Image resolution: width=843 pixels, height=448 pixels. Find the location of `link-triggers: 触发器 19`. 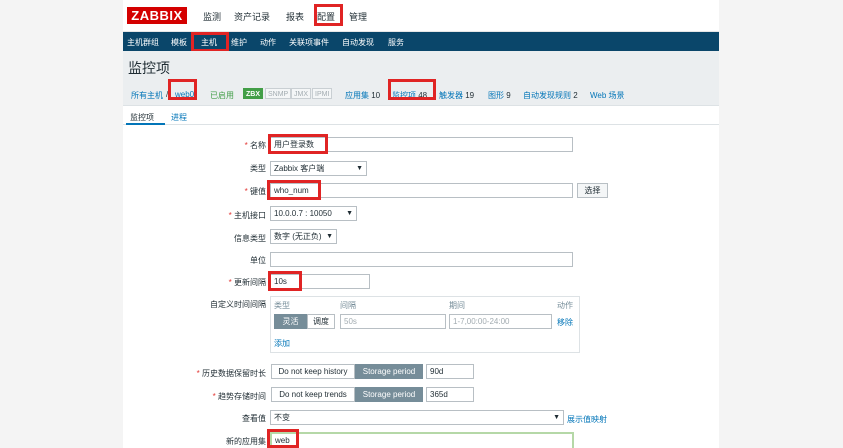

link-triggers: 触发器 19 is located at coordinates (456, 95).